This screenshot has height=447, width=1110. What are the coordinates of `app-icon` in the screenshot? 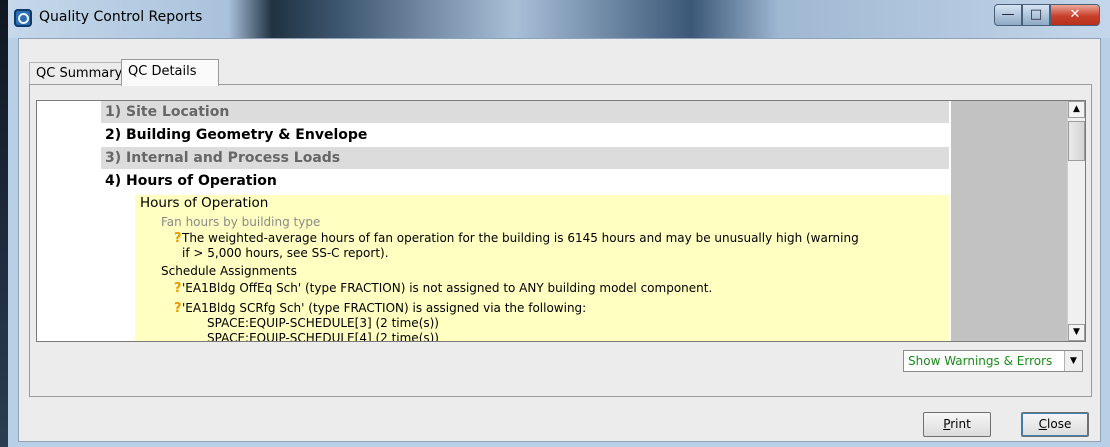 It's located at (23, 18).